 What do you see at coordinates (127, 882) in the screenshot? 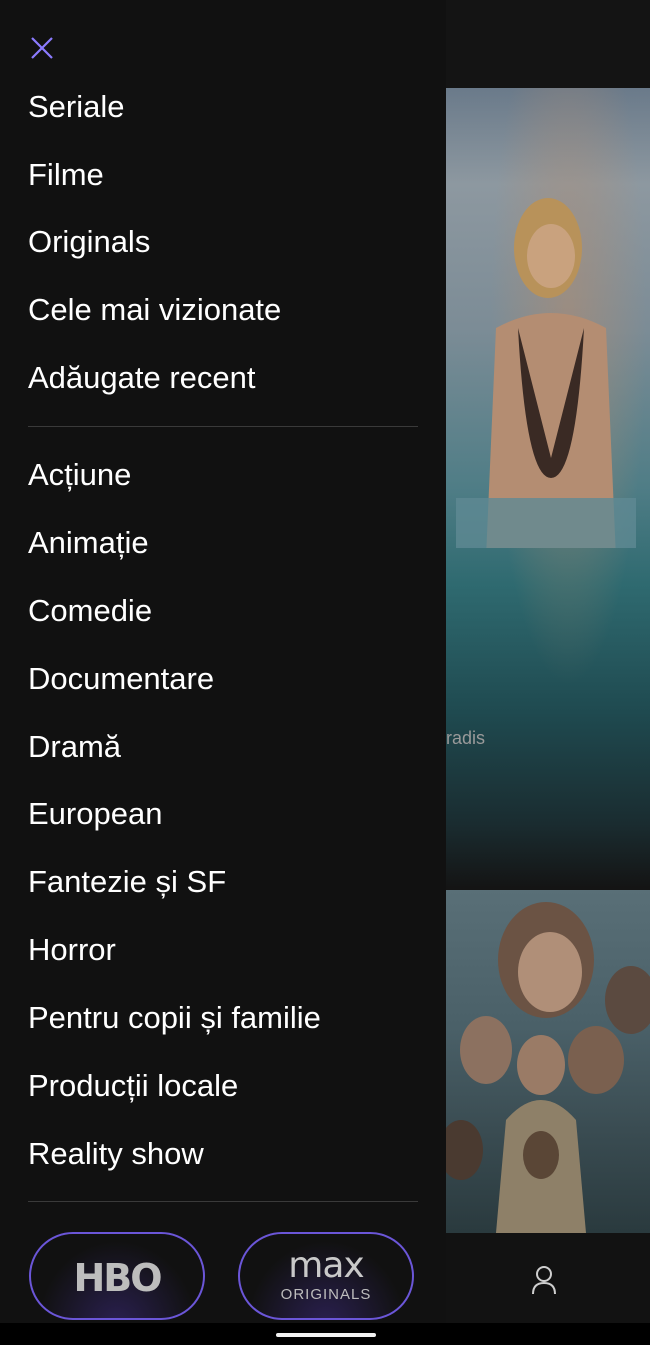
I see `menu-item-genre-fantasy-scifi: Fantezie și SF` at bounding box center [127, 882].